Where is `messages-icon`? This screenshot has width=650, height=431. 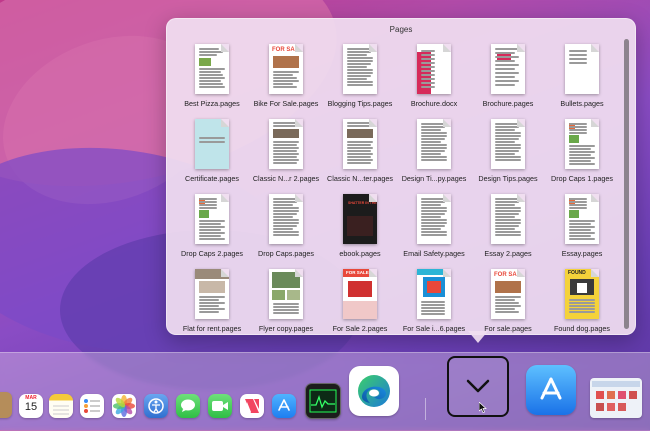
messages-icon is located at coordinates (188, 406).